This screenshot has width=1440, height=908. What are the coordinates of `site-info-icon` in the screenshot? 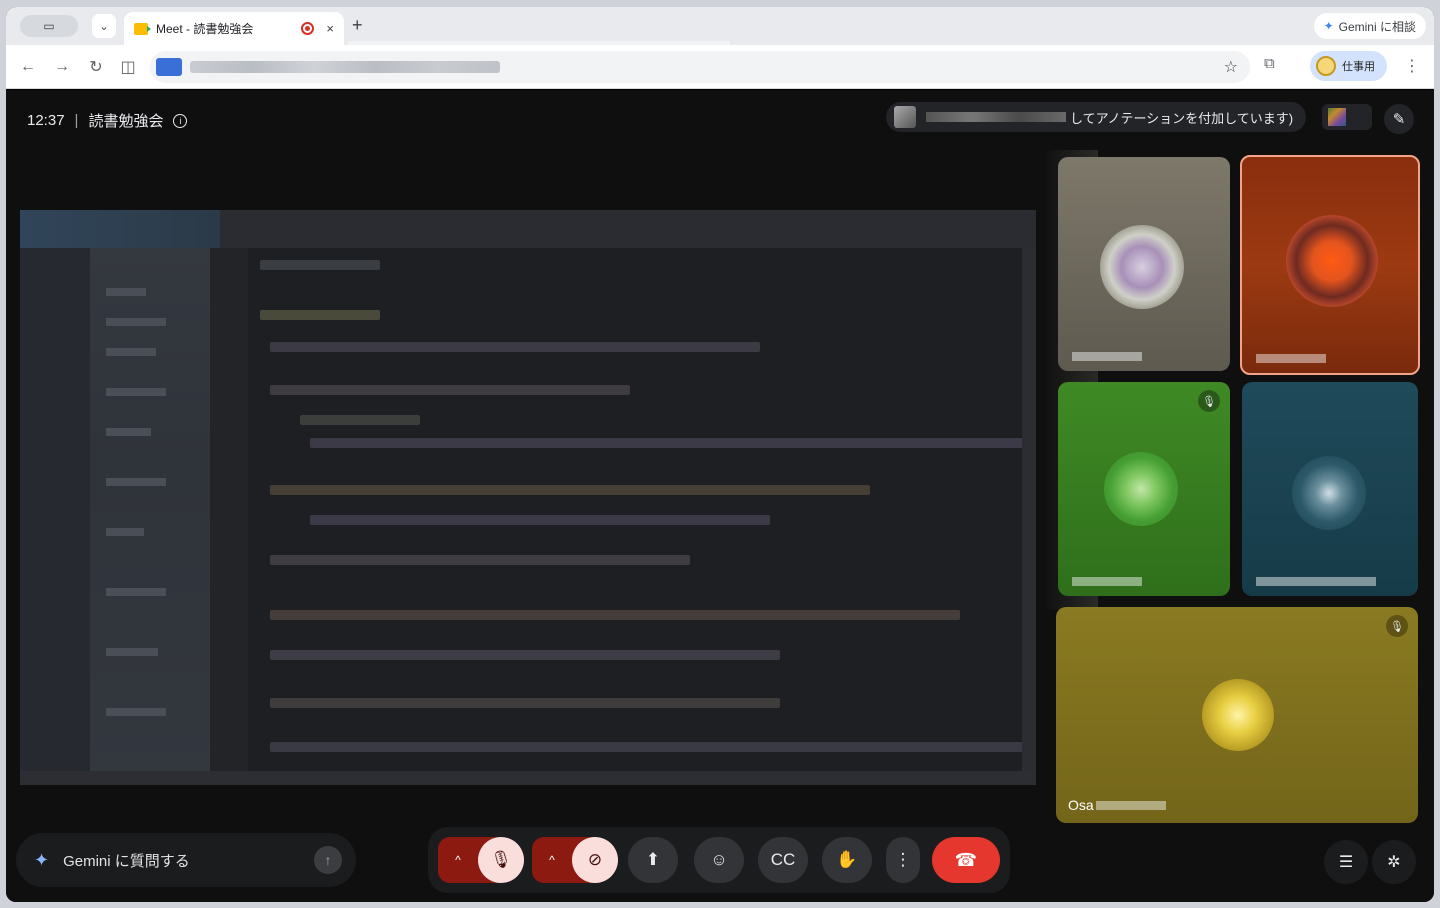 It's located at (169, 67).